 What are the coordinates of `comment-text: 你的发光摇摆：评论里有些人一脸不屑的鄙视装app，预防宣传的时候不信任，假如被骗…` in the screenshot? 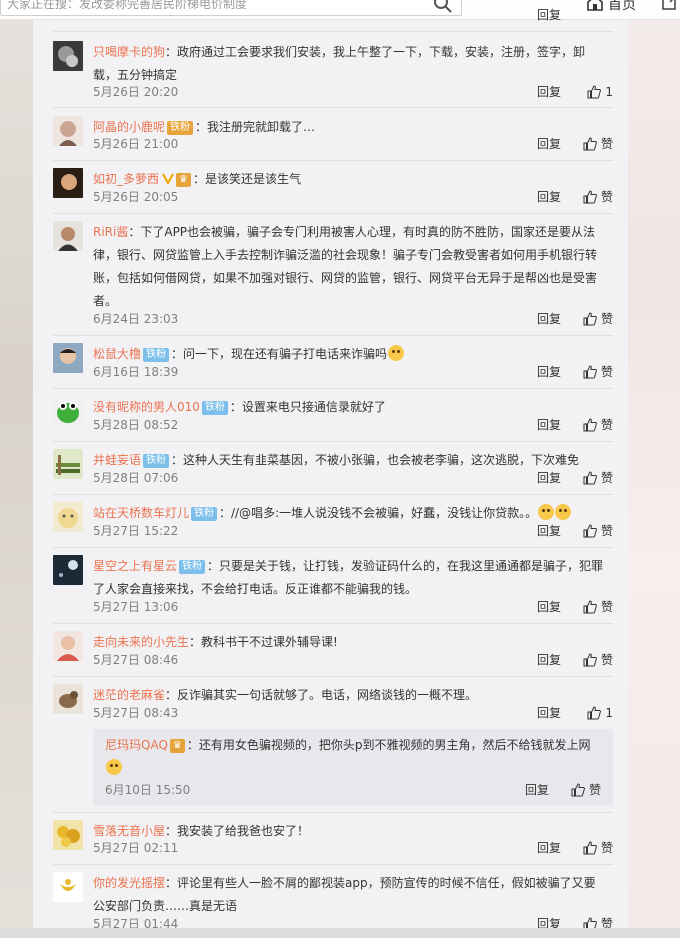 It's located at (350, 895).